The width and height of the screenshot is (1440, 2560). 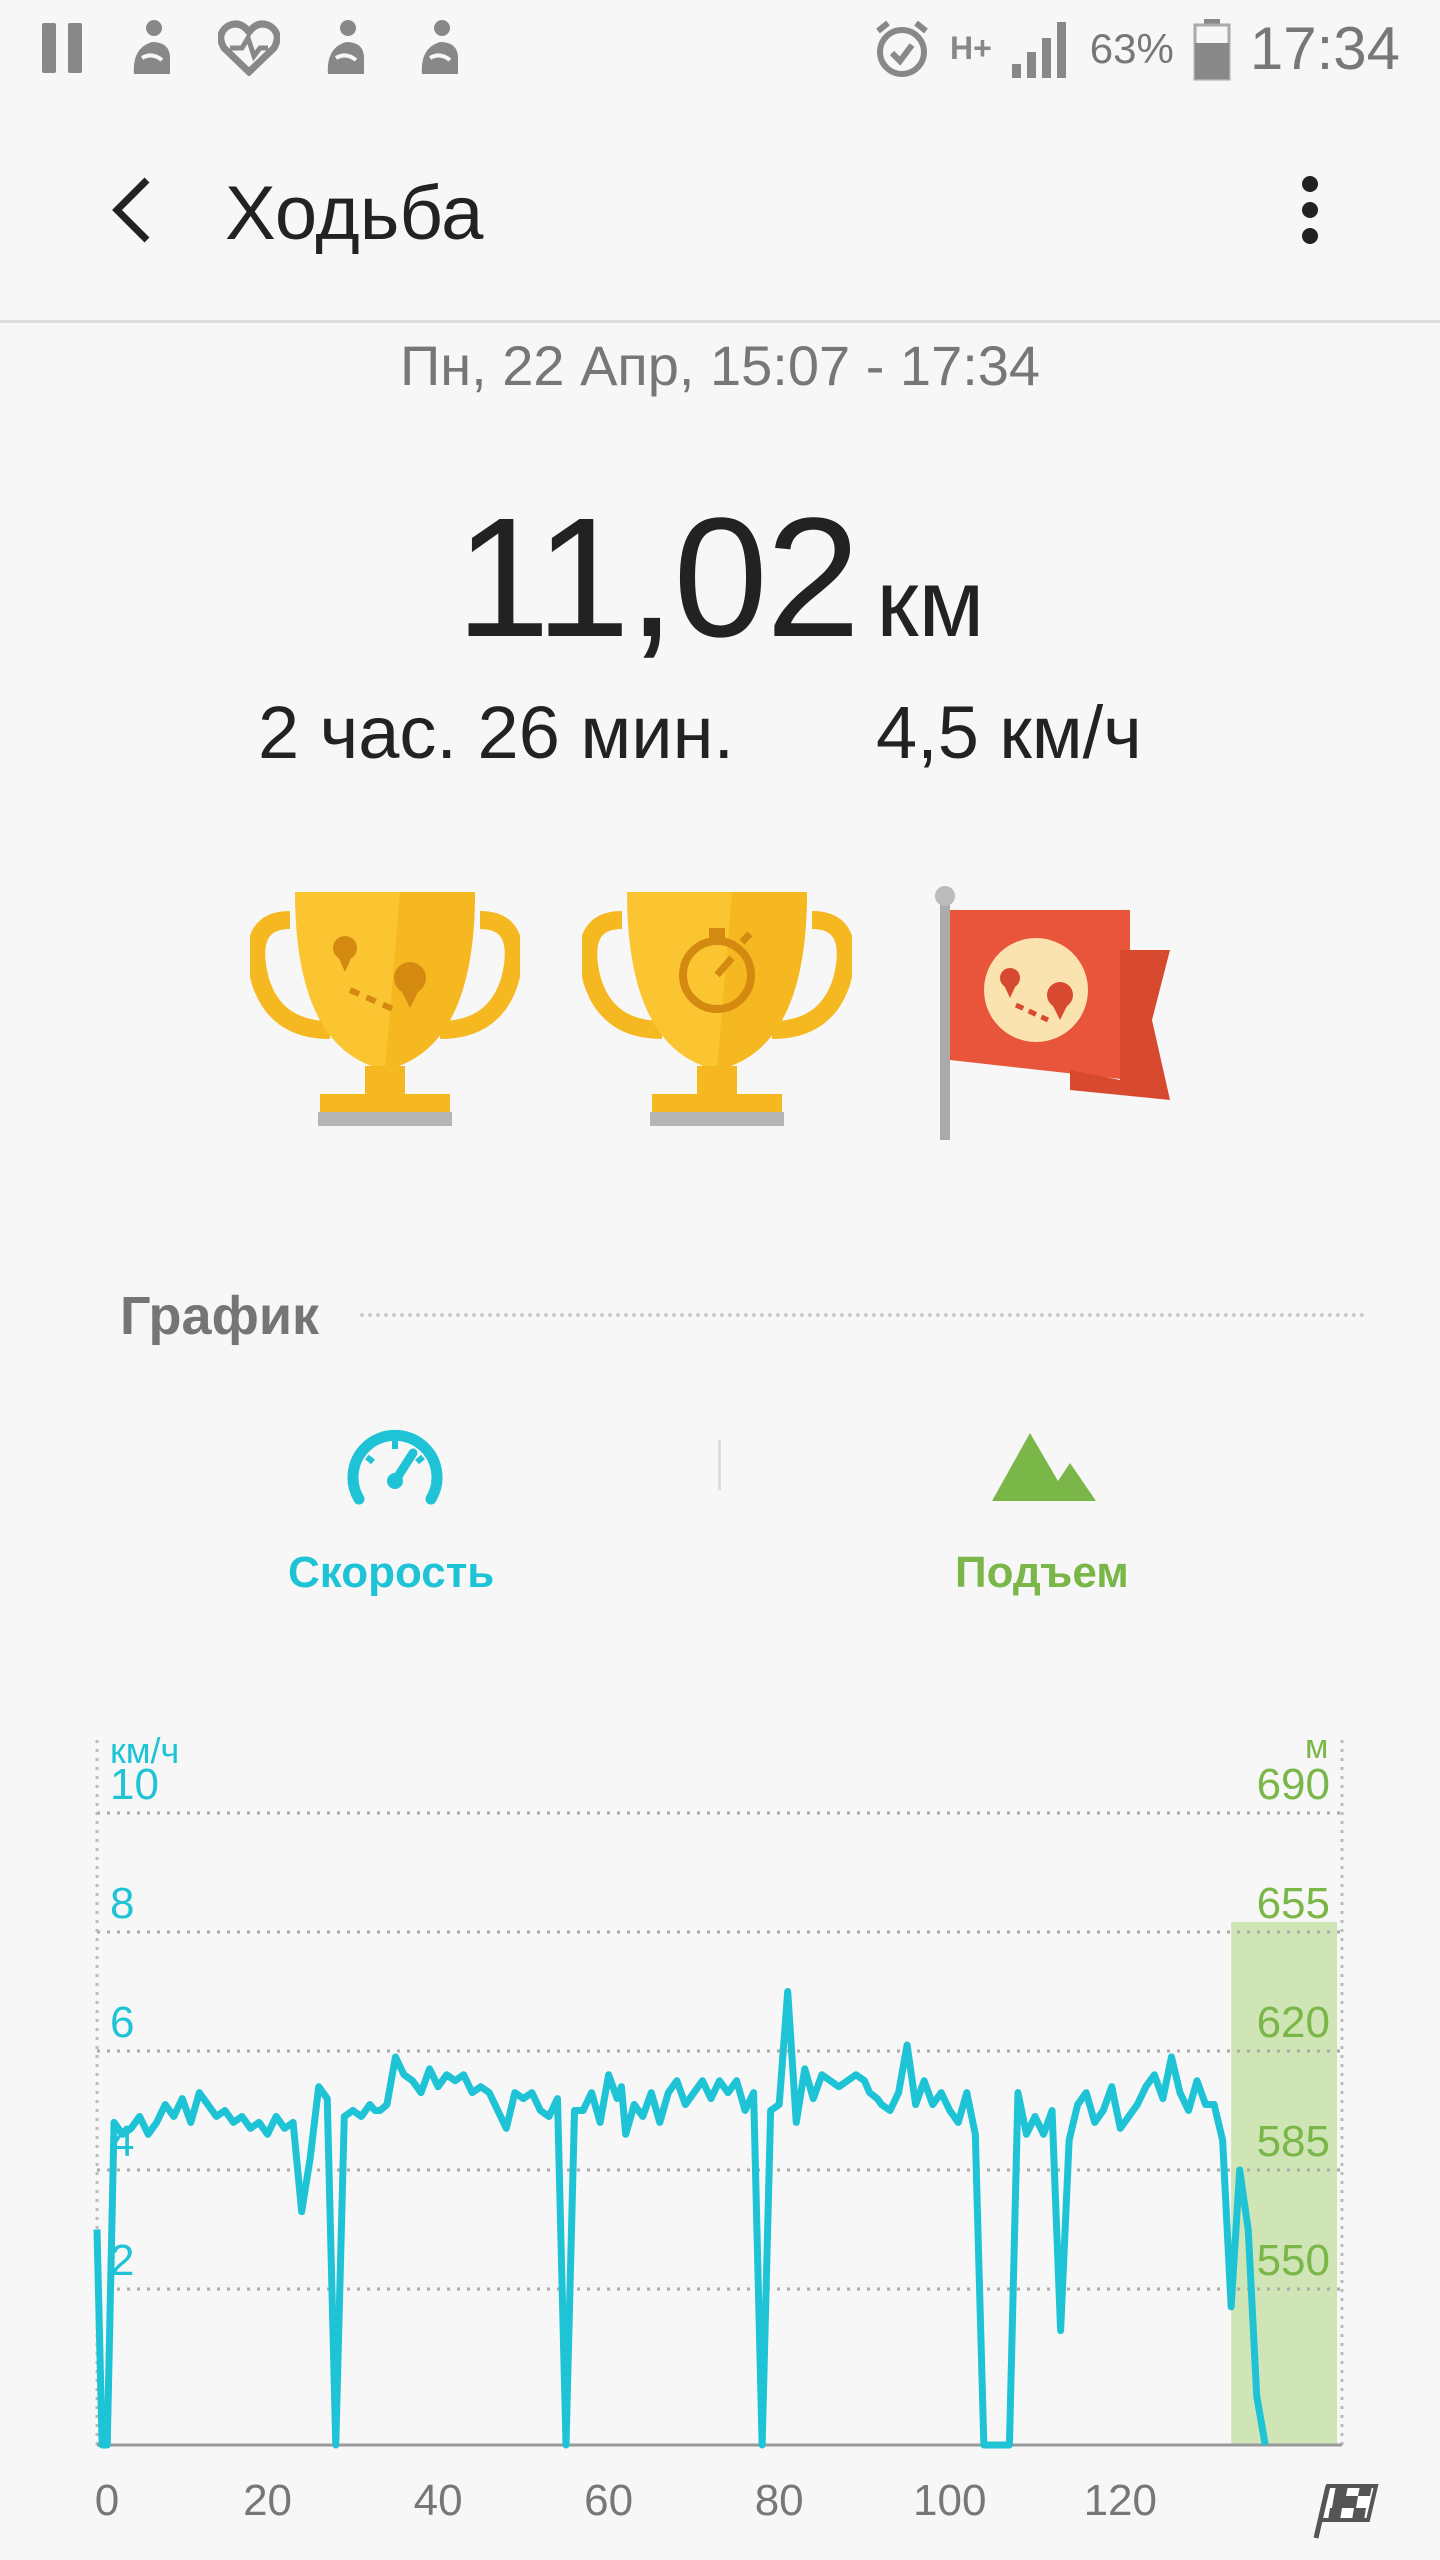 What do you see at coordinates (151, 47) in the screenshot?
I see `walking-app-icon` at bounding box center [151, 47].